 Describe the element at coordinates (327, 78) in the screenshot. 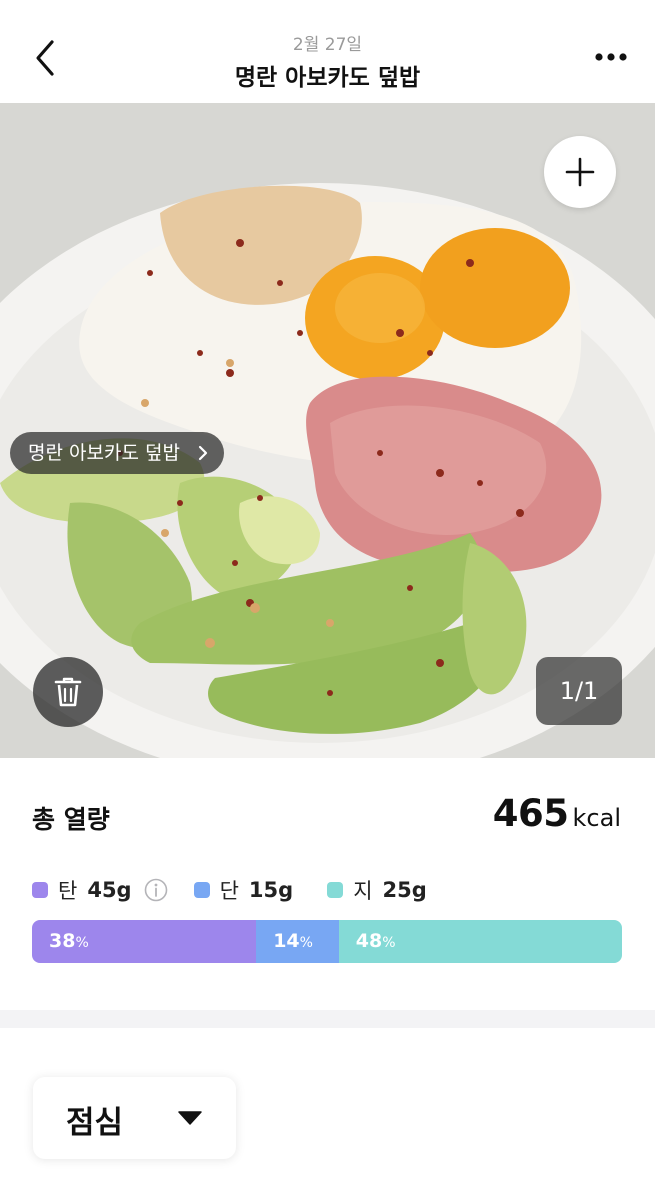

I see `page-title: 명란 아보카도 덮밥` at that location.